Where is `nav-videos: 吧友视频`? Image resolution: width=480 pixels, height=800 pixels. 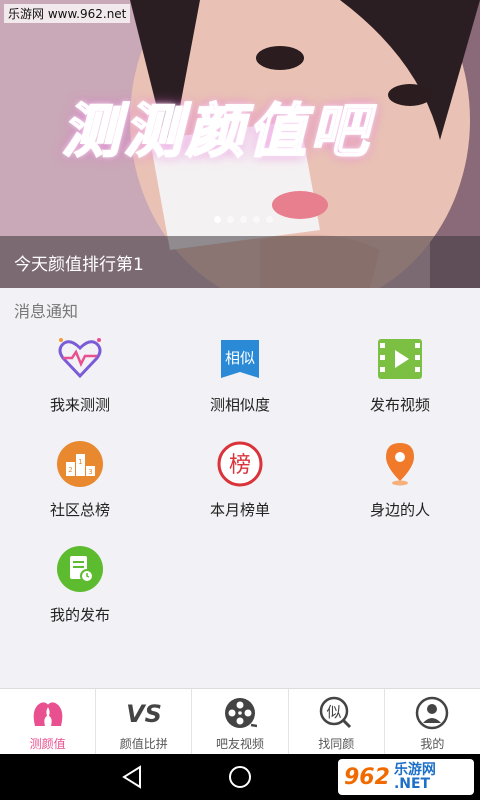 nav-videos: 吧友视频 is located at coordinates (240, 722).